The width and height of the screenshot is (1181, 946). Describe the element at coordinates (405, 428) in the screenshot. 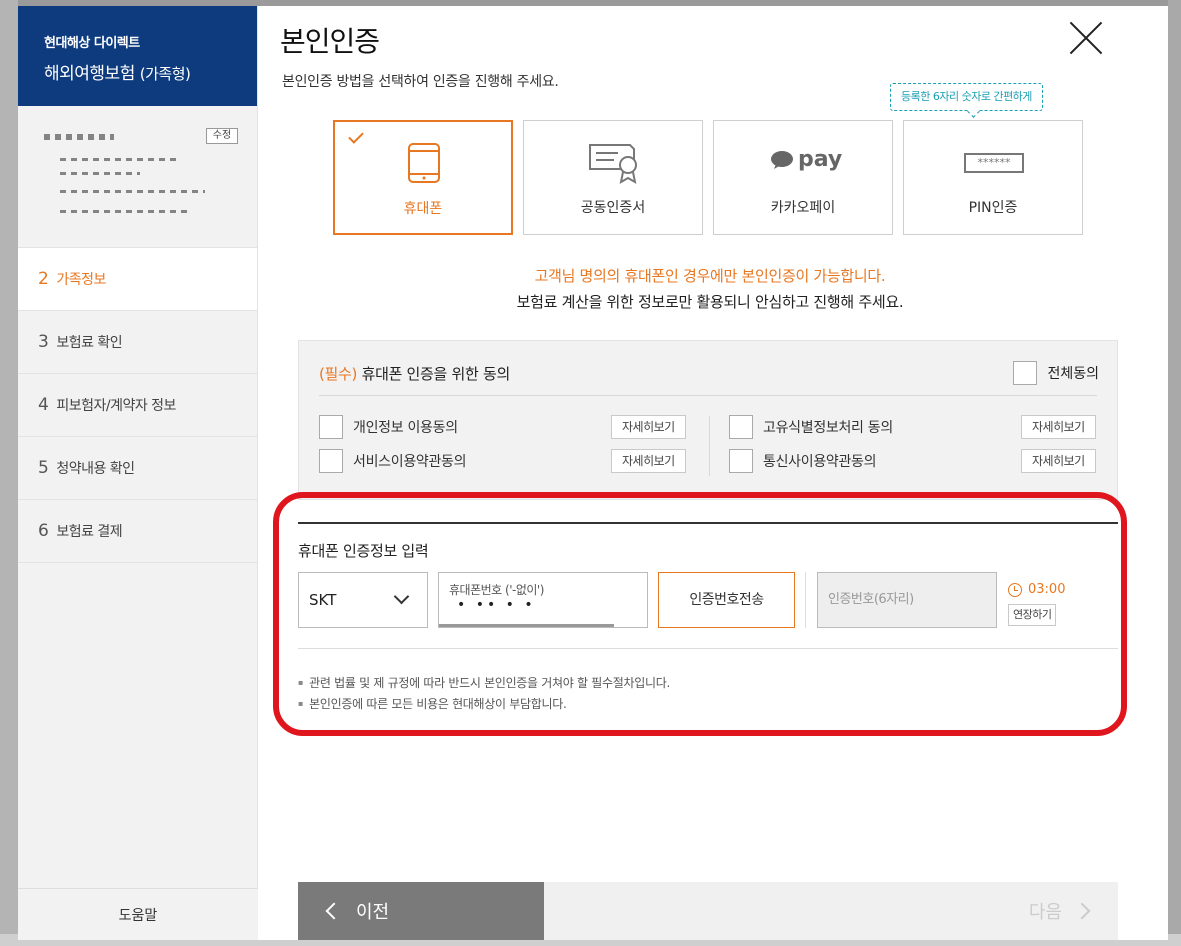

I see `agree-label: 개인정보 이용동의` at that location.